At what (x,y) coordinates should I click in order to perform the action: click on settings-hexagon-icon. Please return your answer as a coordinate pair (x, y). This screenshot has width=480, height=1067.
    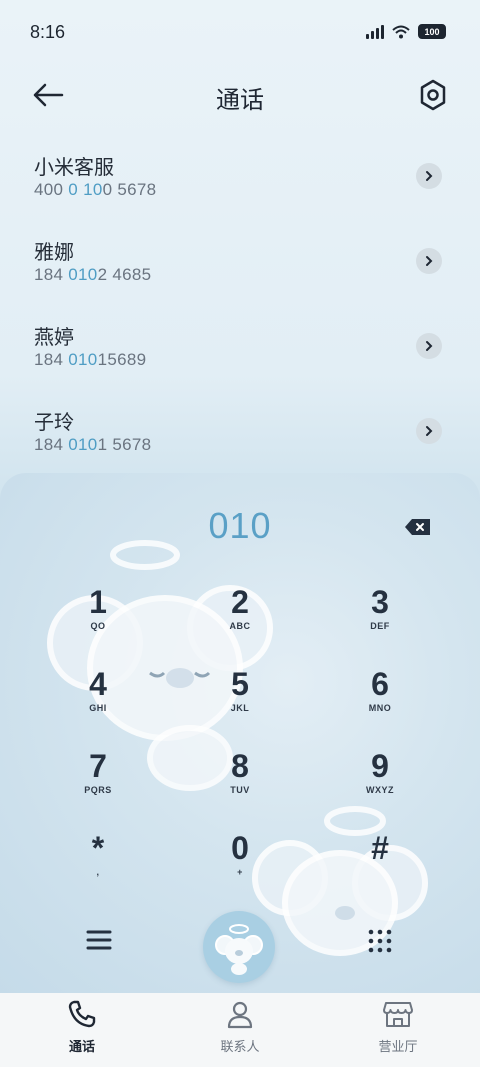
    Looking at the image, I should click on (433, 95).